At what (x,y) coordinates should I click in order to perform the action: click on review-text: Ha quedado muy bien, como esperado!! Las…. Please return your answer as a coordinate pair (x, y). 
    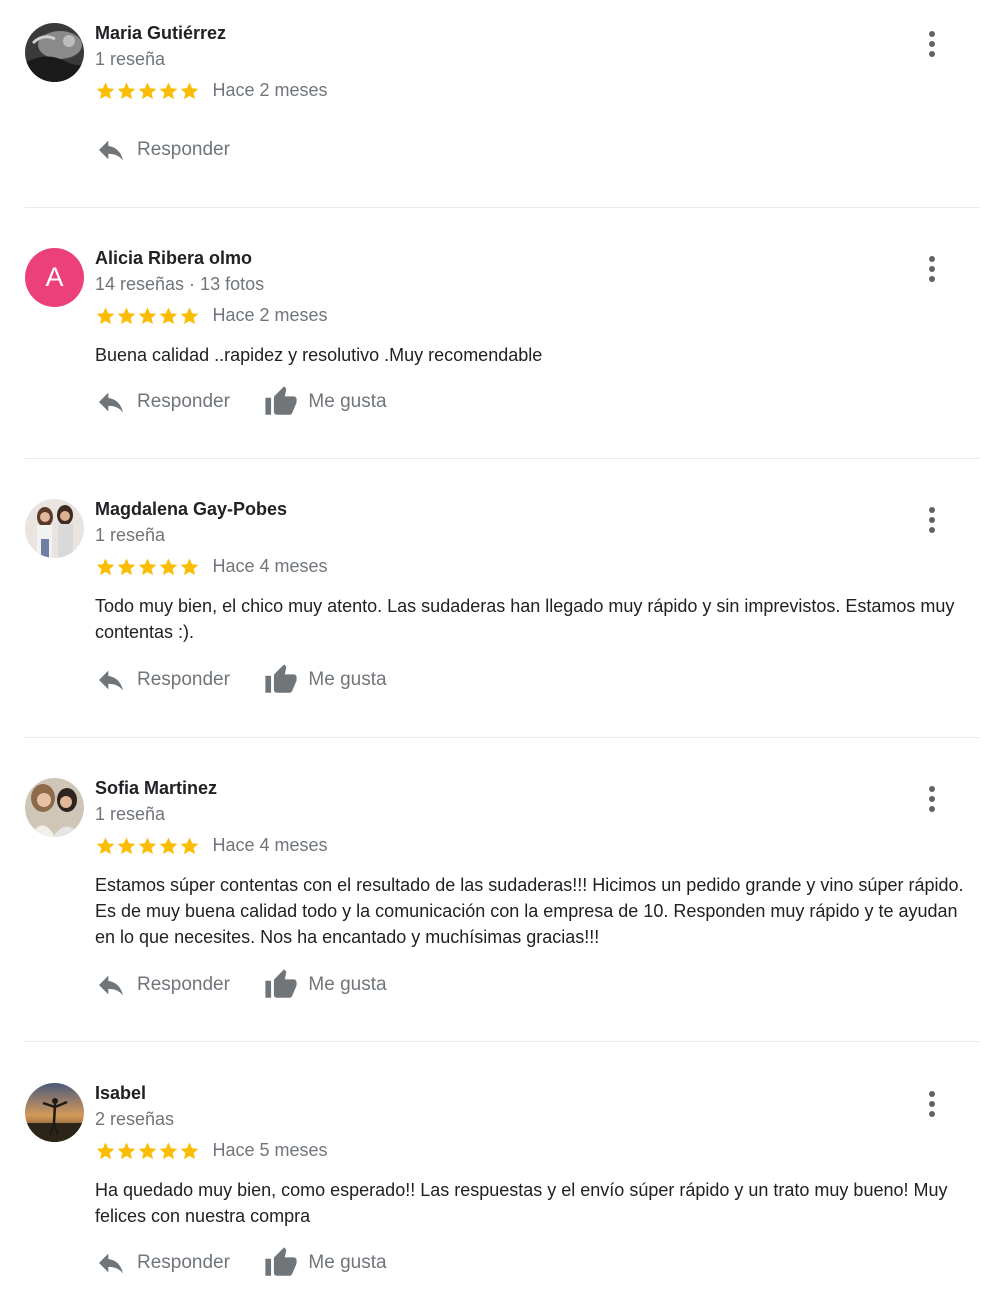
    Looking at the image, I should click on (521, 1203).